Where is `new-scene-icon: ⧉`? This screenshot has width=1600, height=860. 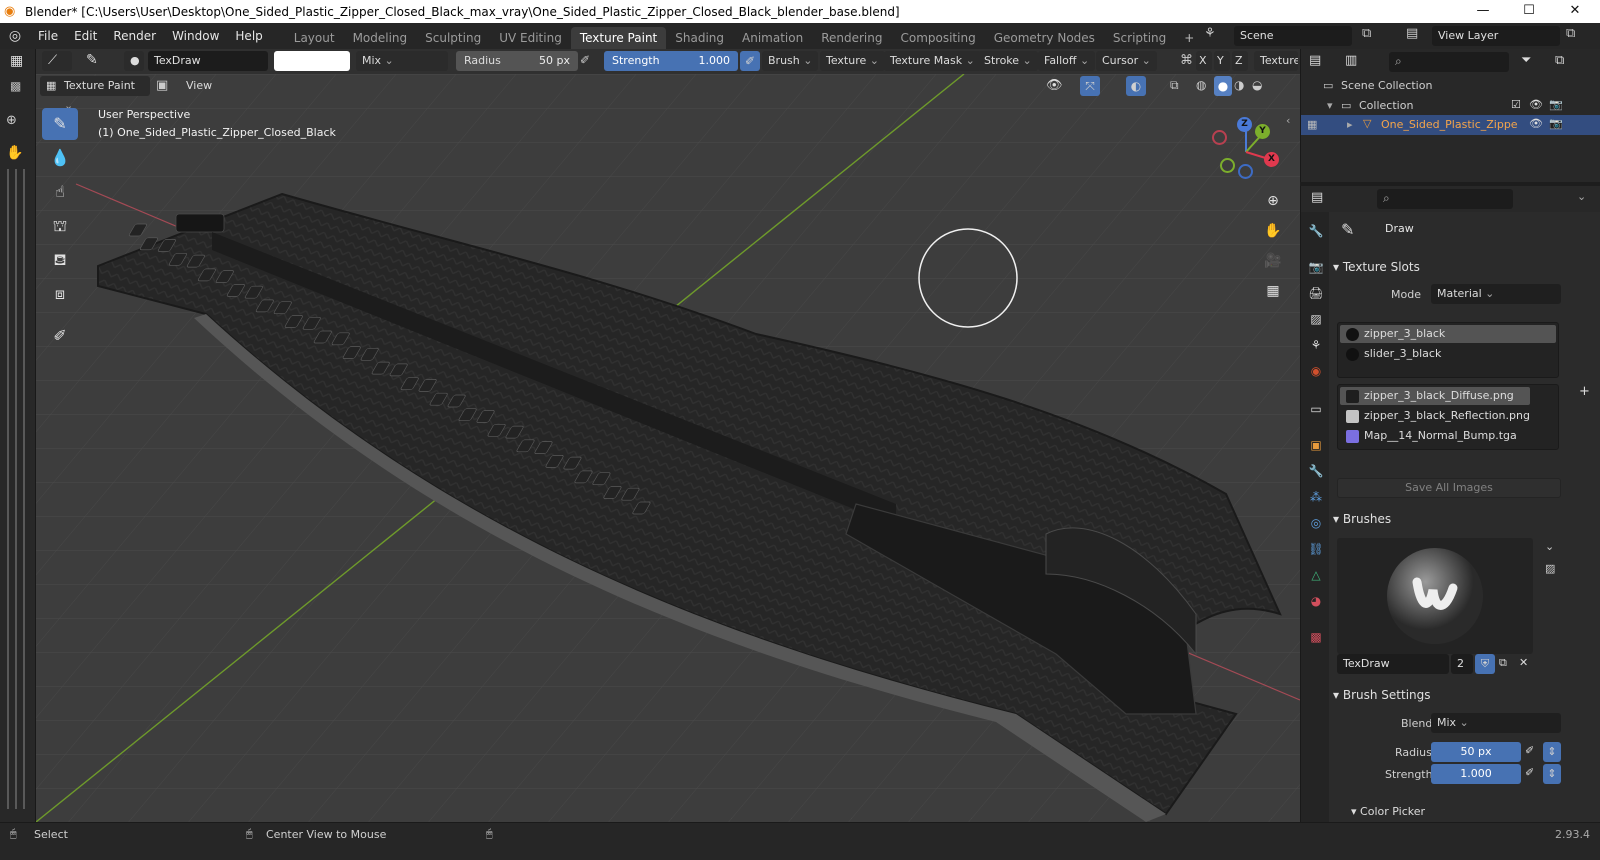
new-scene-icon: ⧉ is located at coordinates (1366, 33).